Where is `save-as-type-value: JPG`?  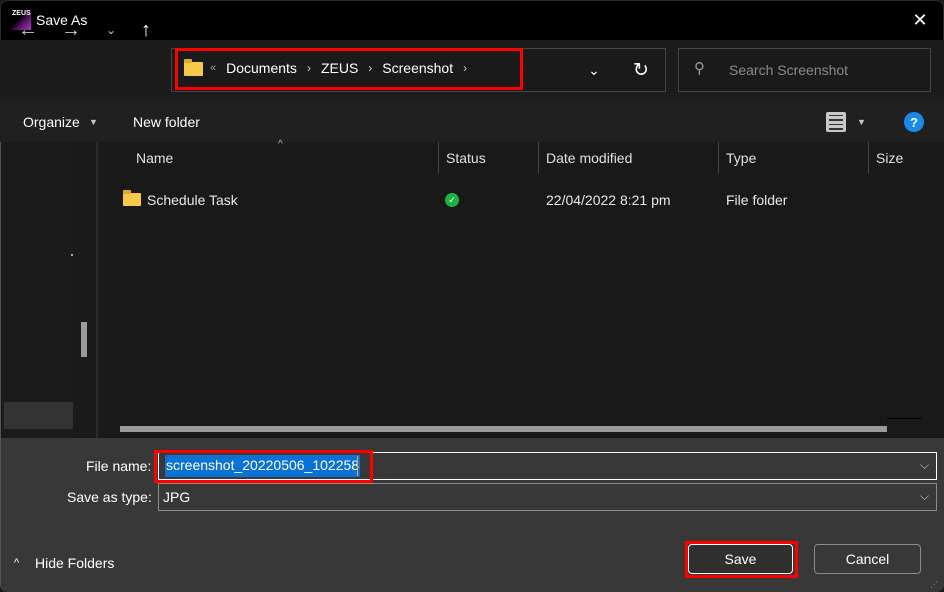 save-as-type-value: JPG is located at coordinates (177, 497).